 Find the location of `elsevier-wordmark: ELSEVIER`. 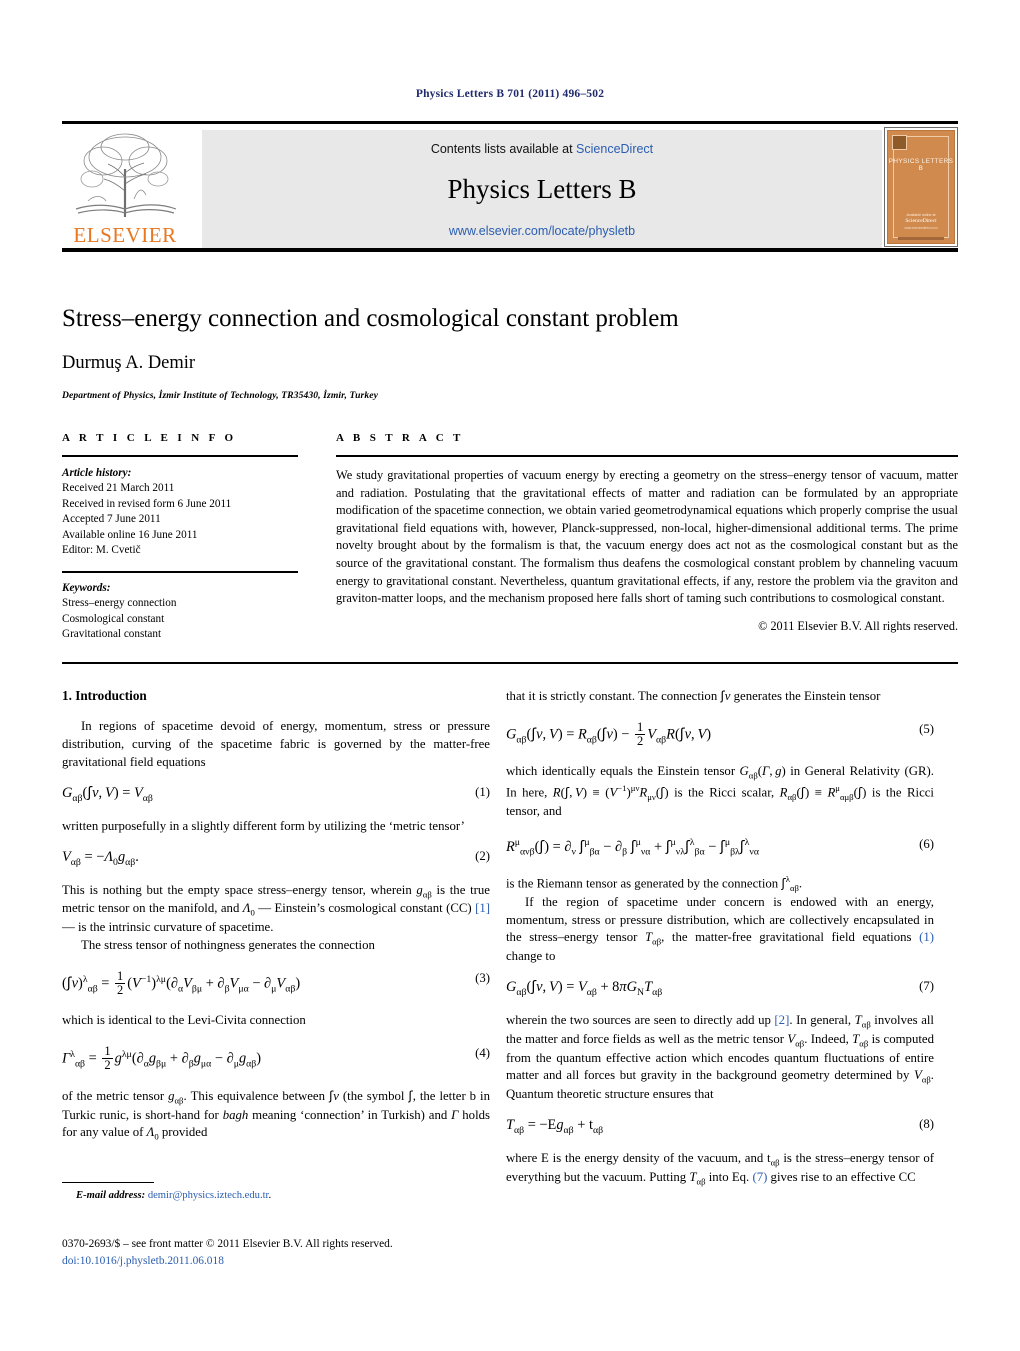

elsevier-wordmark: ELSEVIER is located at coordinates (125, 235).